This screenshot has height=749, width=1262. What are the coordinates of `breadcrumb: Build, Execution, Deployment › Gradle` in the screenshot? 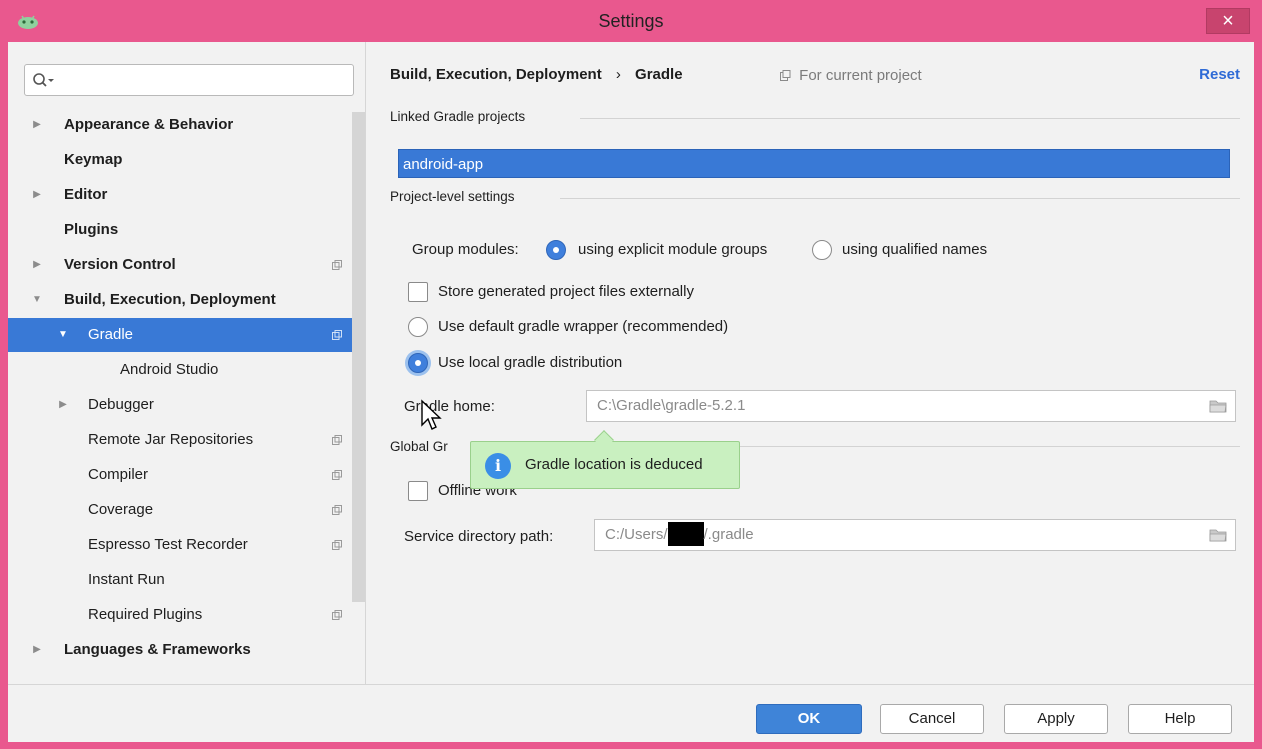 It's located at (536, 74).